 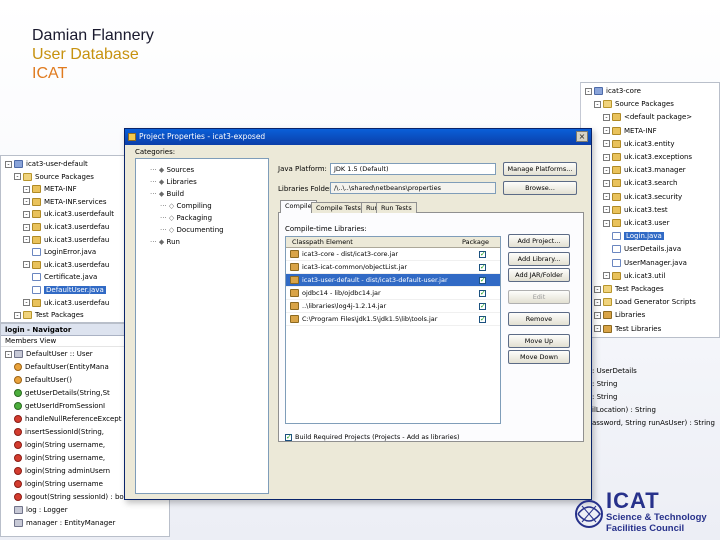 I want to click on remove-button: Remove, so click(x=539, y=319).